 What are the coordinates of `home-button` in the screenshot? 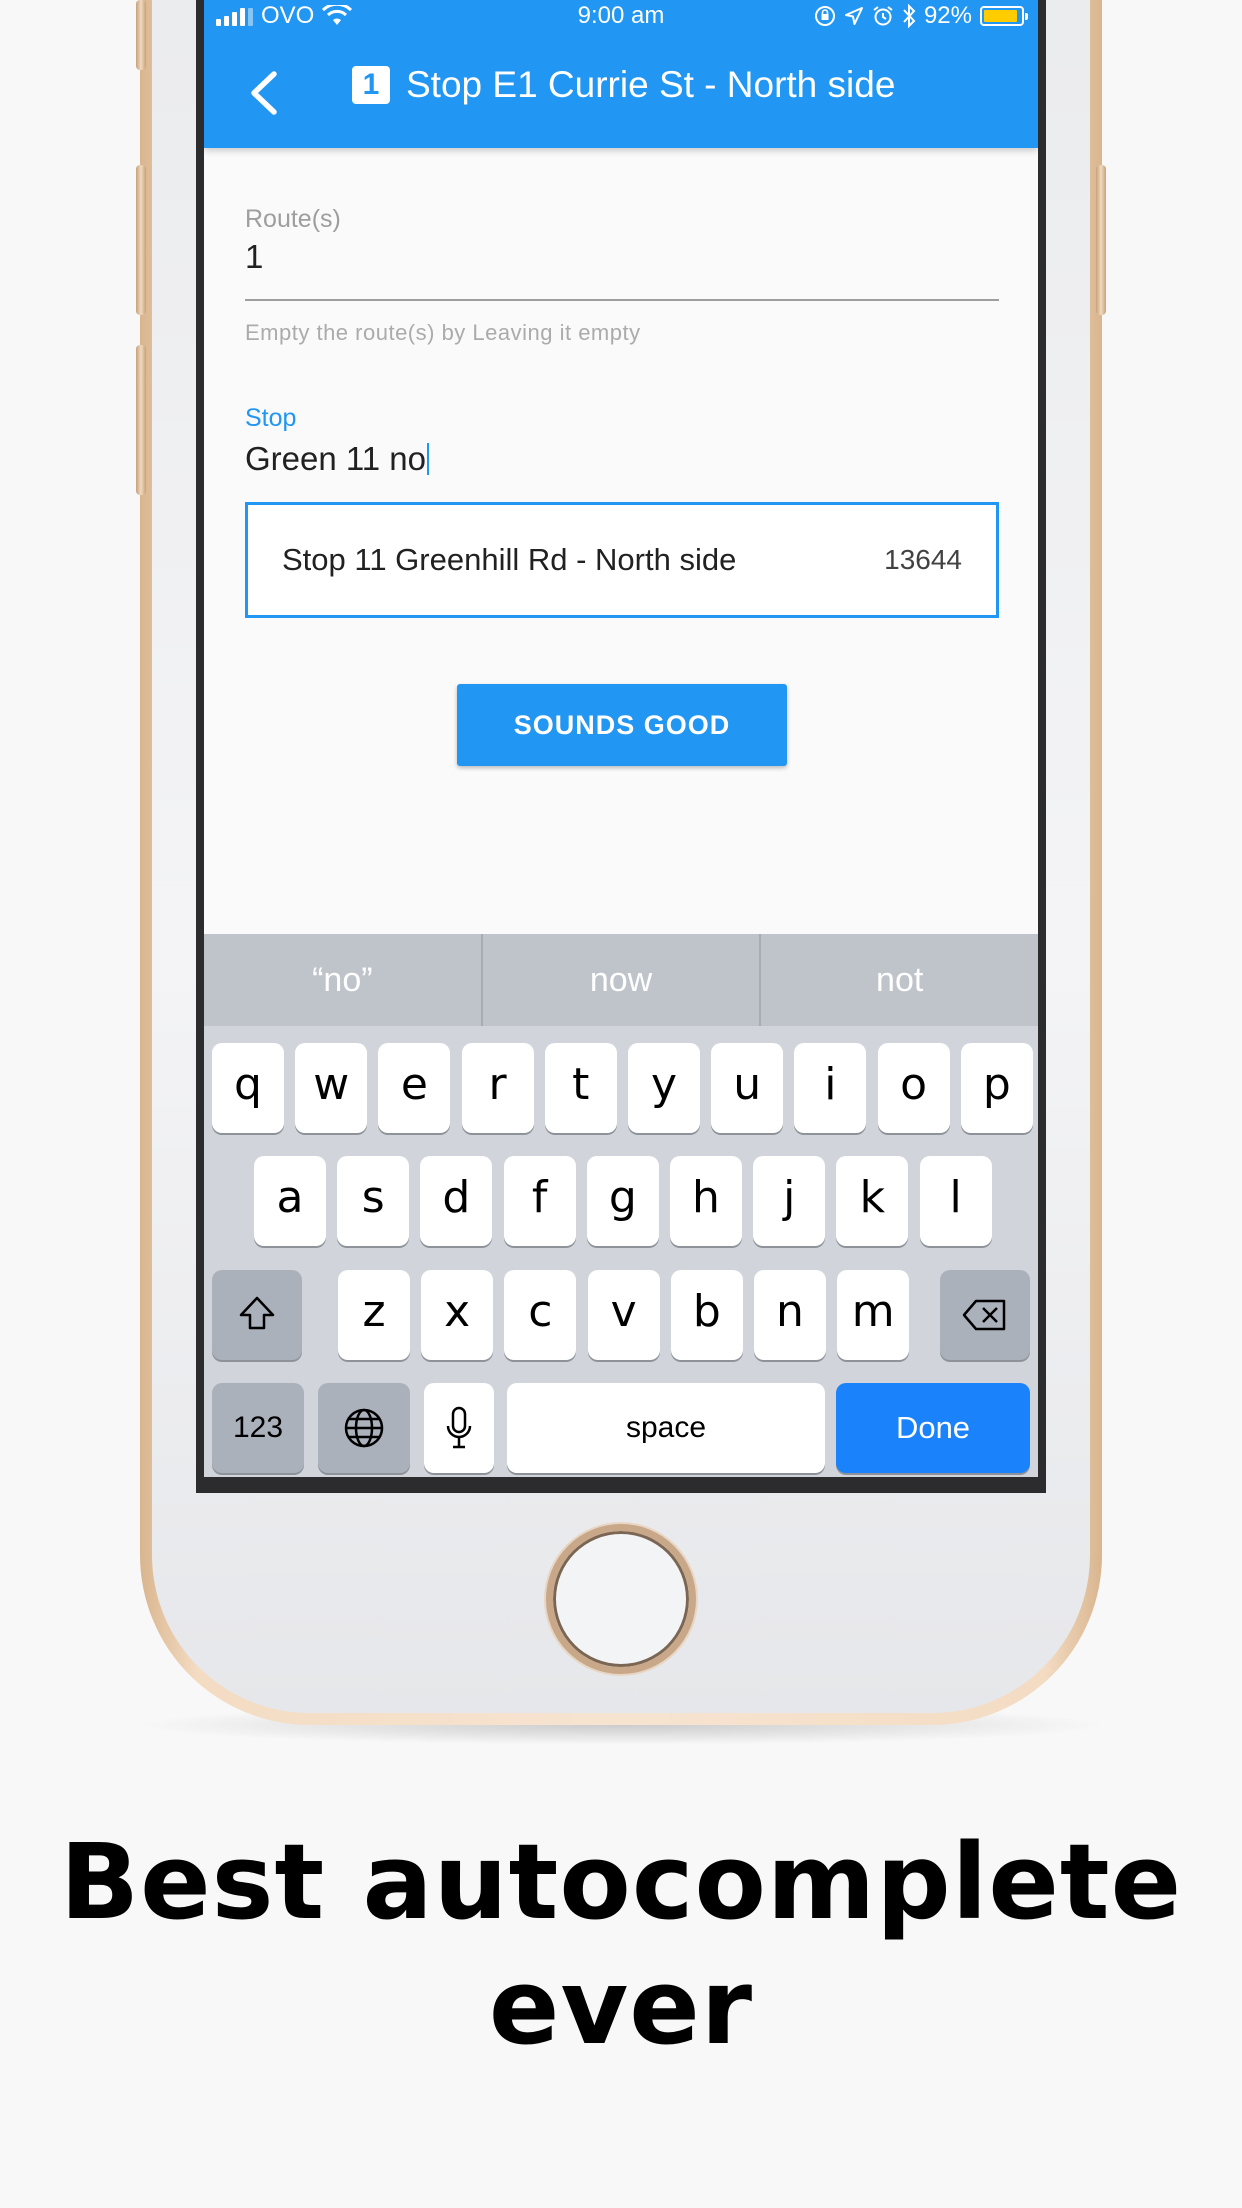 It's located at (621, 1599).